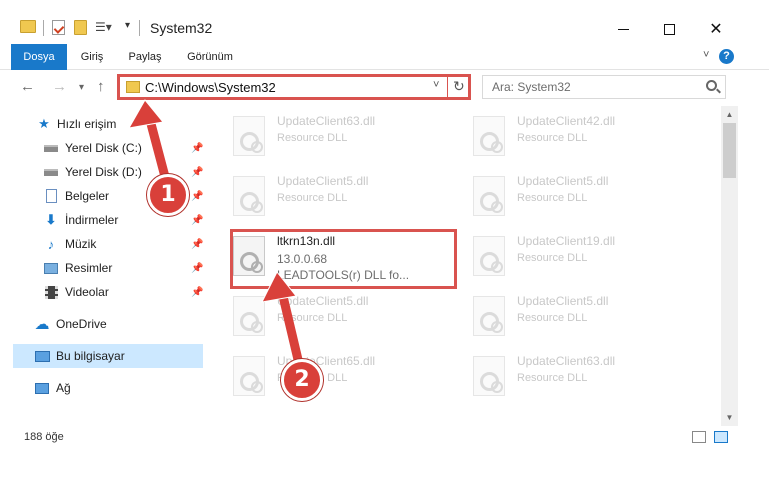 This screenshot has height=477, width=769. I want to click on recent-locations-icon: ▾, so click(81, 87).